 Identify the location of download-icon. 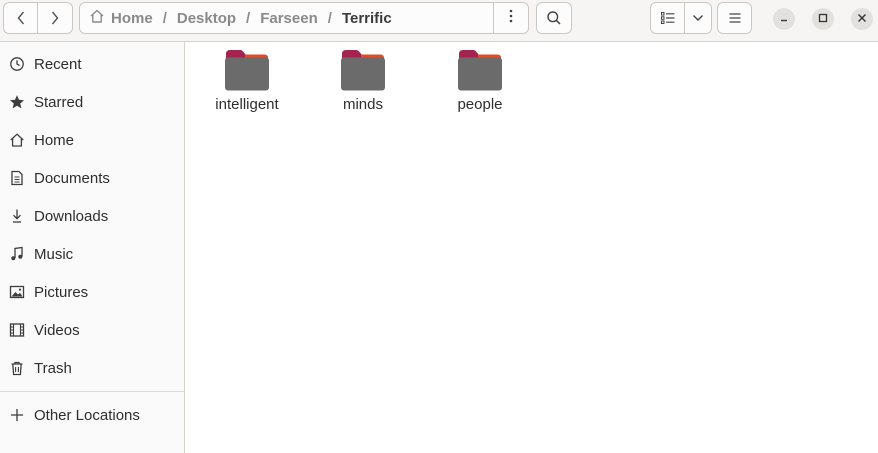
(17, 216).